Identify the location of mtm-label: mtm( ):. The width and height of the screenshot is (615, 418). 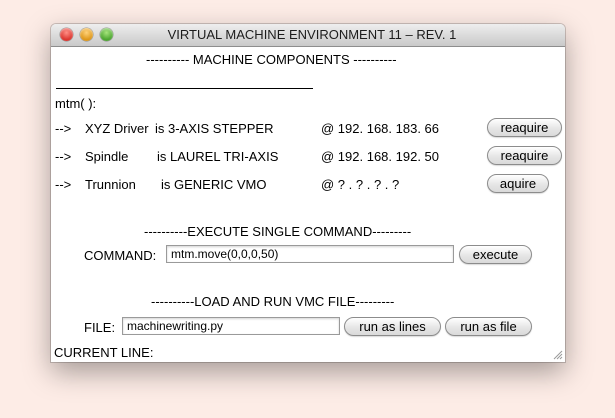
(76, 103).